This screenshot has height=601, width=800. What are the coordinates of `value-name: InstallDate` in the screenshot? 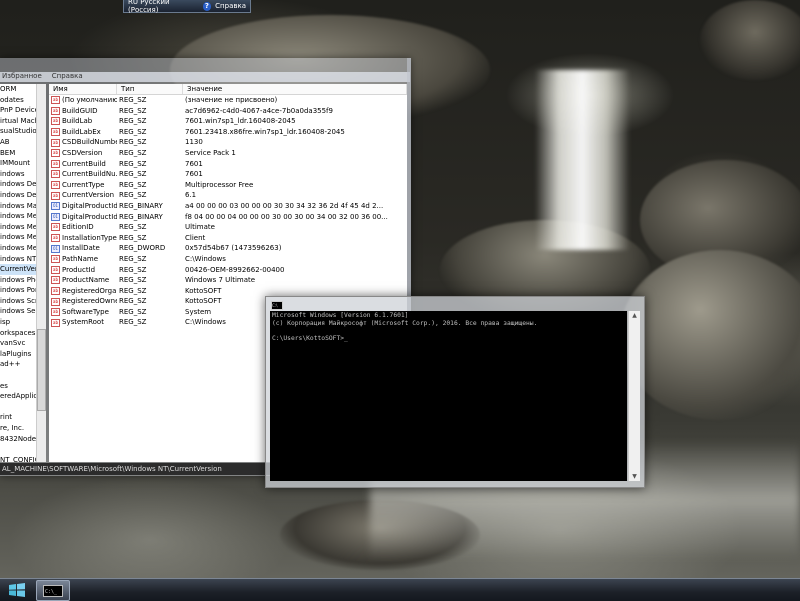 It's located at (81, 248).